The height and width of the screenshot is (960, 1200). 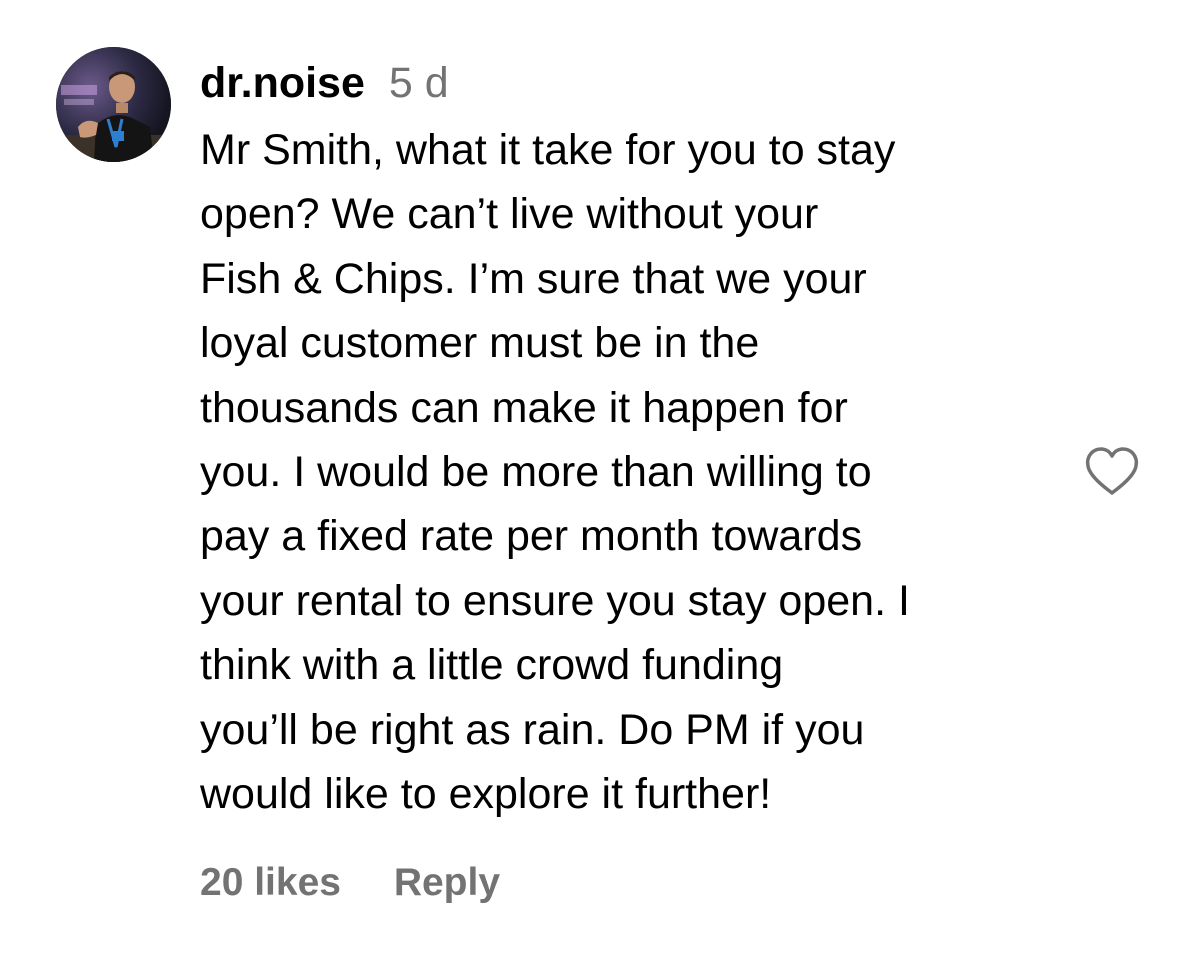 What do you see at coordinates (532, 729) in the screenshot?
I see `comment-text-line: you’ll be right as rain. Do PM if you` at bounding box center [532, 729].